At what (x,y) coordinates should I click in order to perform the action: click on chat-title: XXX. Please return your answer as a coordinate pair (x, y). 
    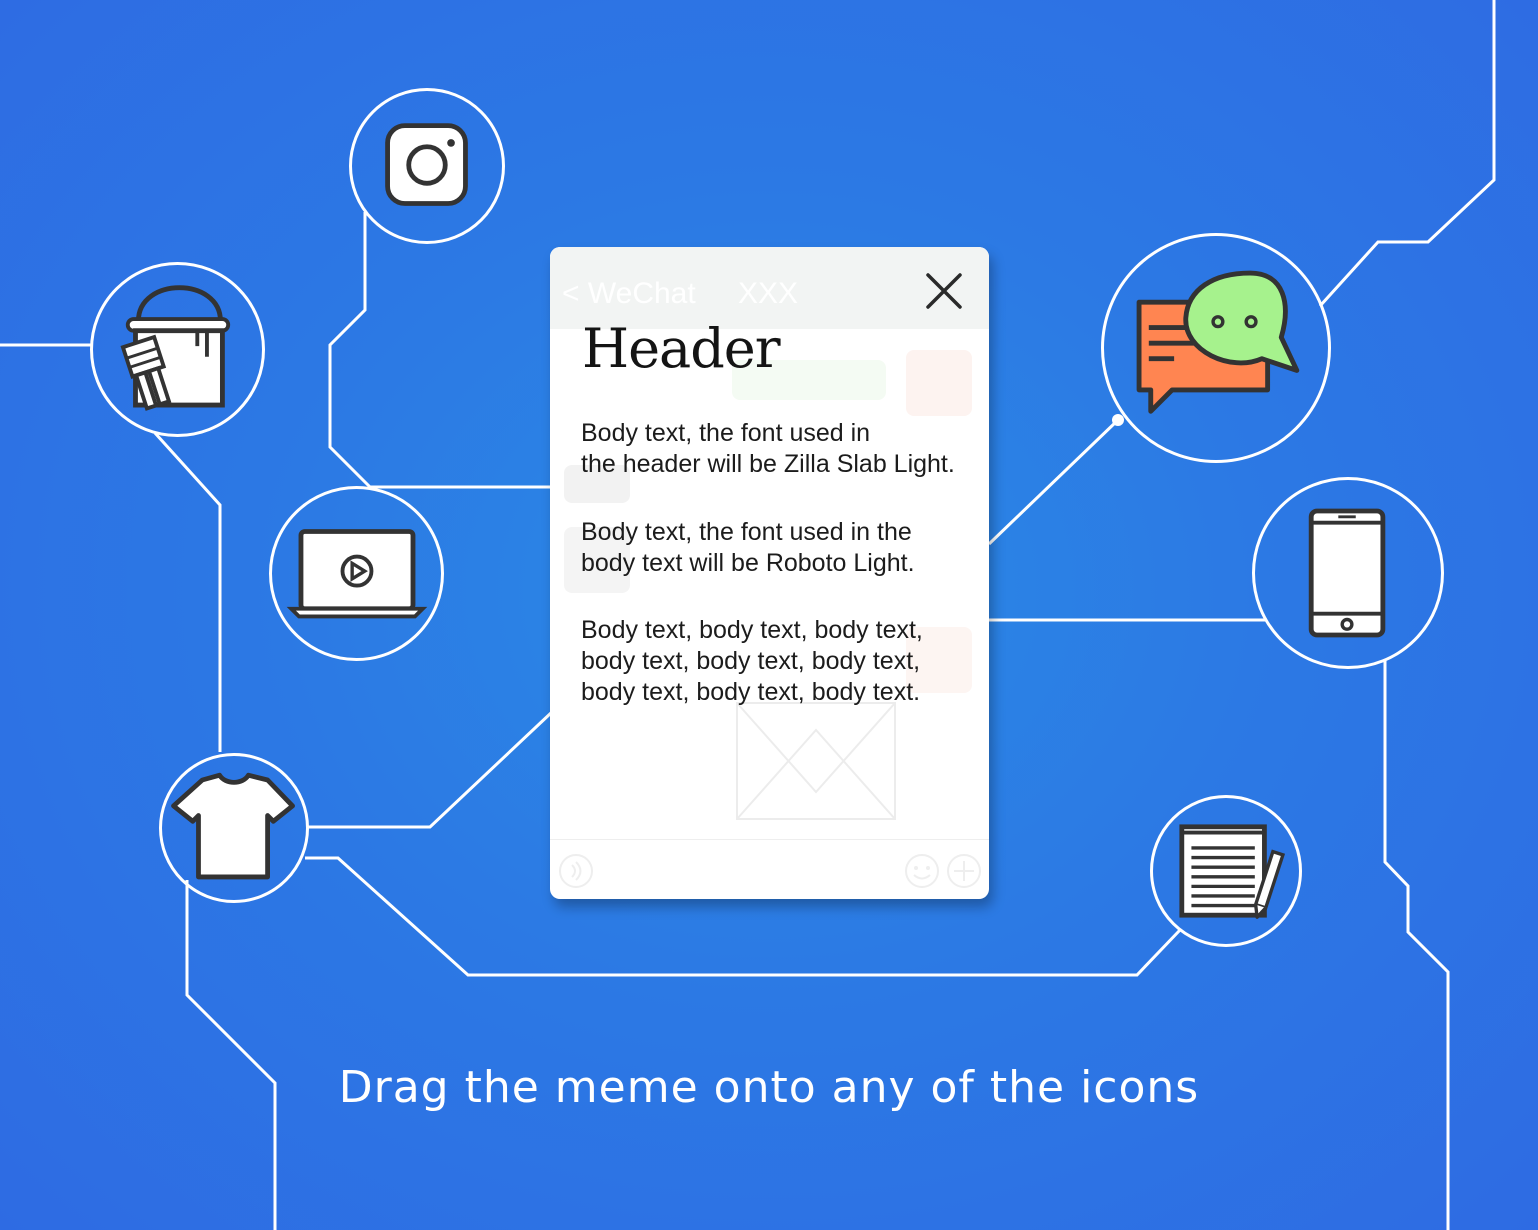
    Looking at the image, I should click on (768, 293).